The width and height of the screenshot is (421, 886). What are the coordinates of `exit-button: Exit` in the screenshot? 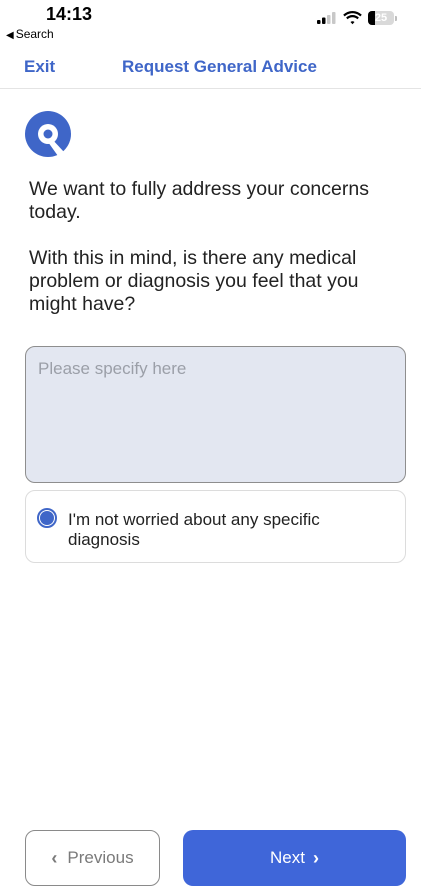 It's located at (39, 67).